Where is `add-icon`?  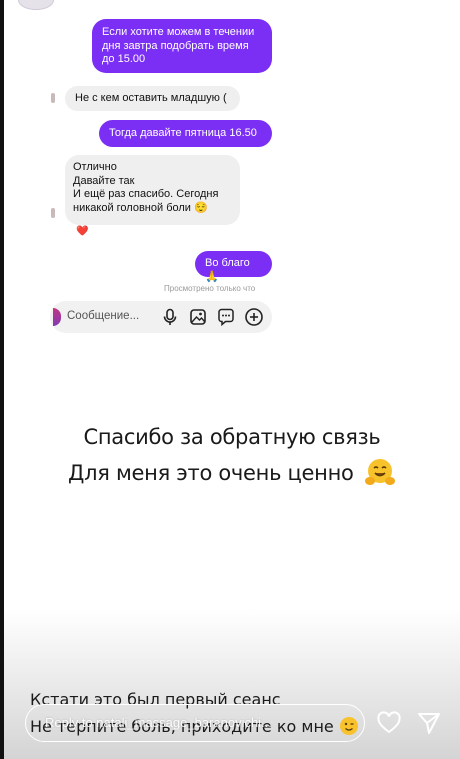
add-icon is located at coordinates (254, 317).